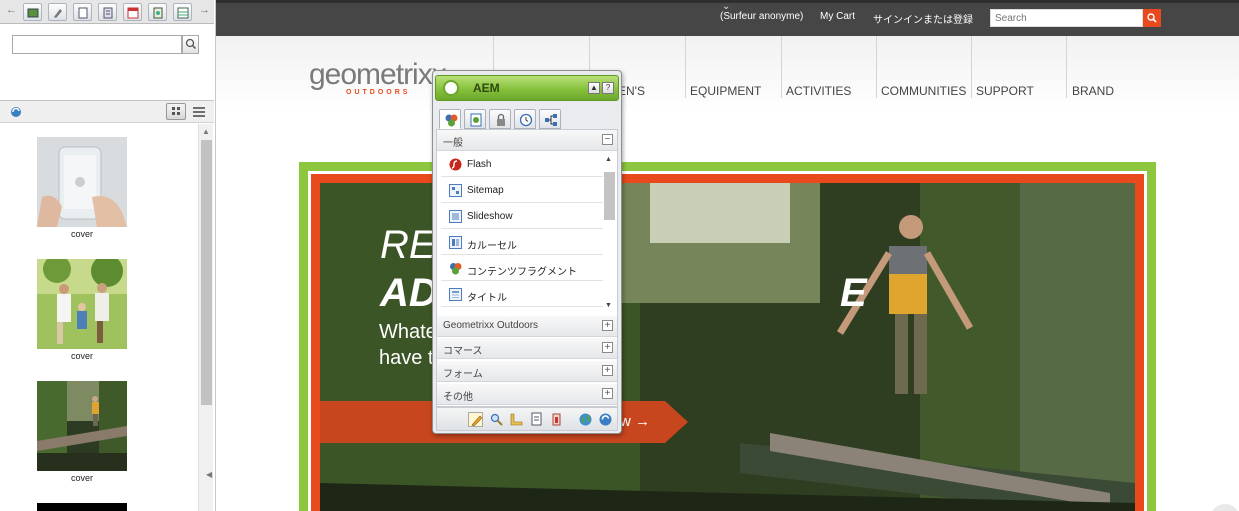 This screenshot has height=511, width=1239. Describe the element at coordinates (762, 16) in the screenshot. I see `anonymous-user-label: (Surfeur anonyme)` at that location.